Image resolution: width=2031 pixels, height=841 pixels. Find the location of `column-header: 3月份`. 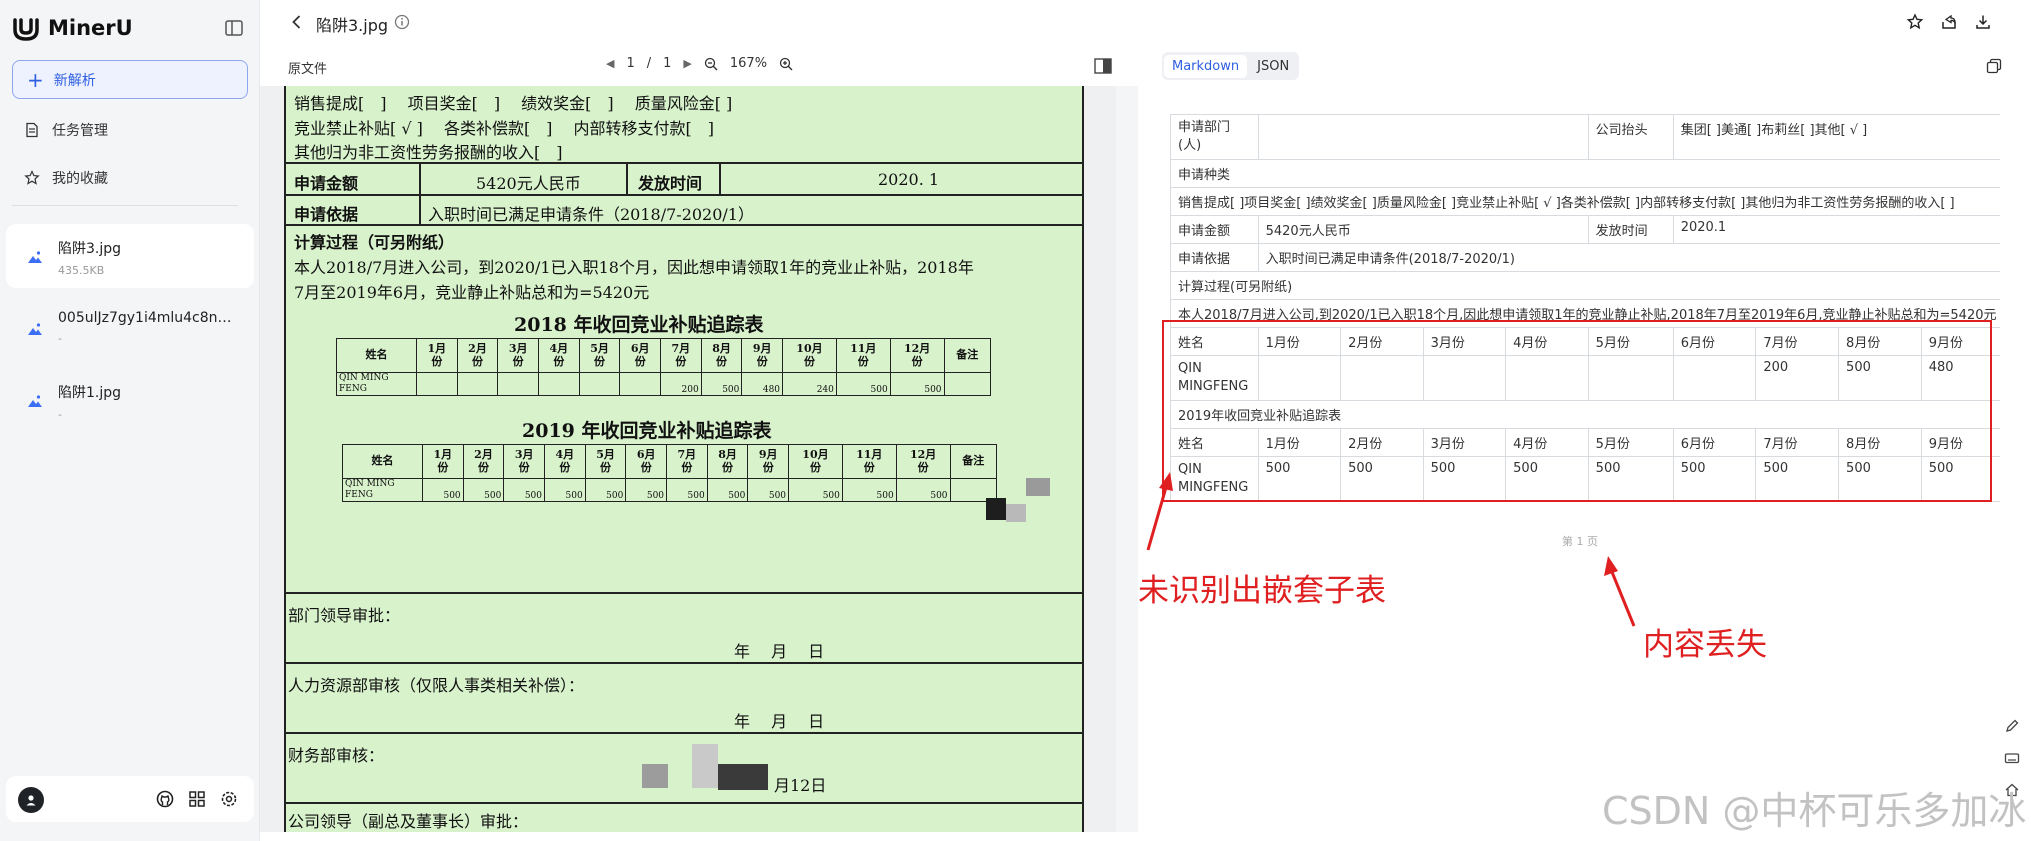

column-header: 3月份 is located at coordinates (524, 461).